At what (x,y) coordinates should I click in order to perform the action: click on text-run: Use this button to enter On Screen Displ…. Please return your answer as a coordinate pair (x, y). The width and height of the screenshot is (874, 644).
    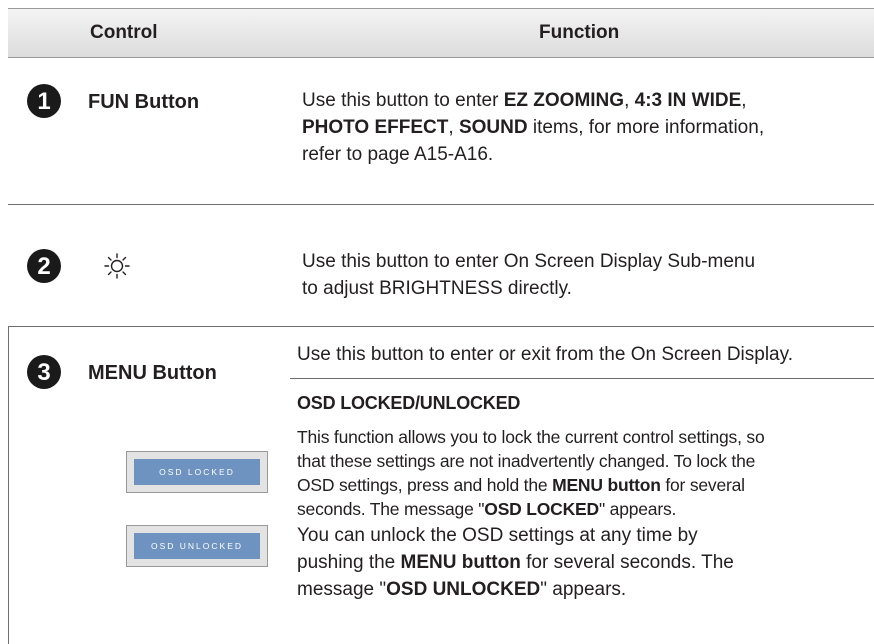
    Looking at the image, I should click on (529, 261).